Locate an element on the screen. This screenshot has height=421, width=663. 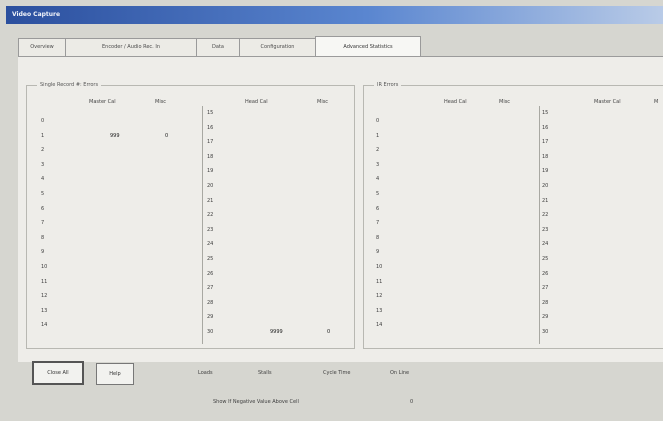
tab-data: Data is located at coordinates (218, 47).